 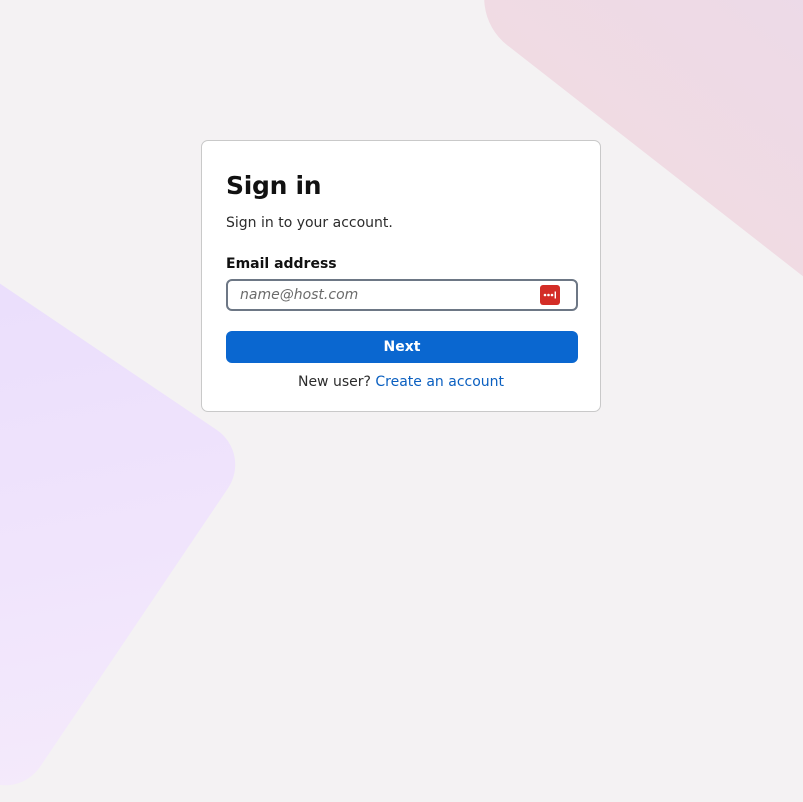 I want to click on password-manager-icon, so click(x=550, y=295).